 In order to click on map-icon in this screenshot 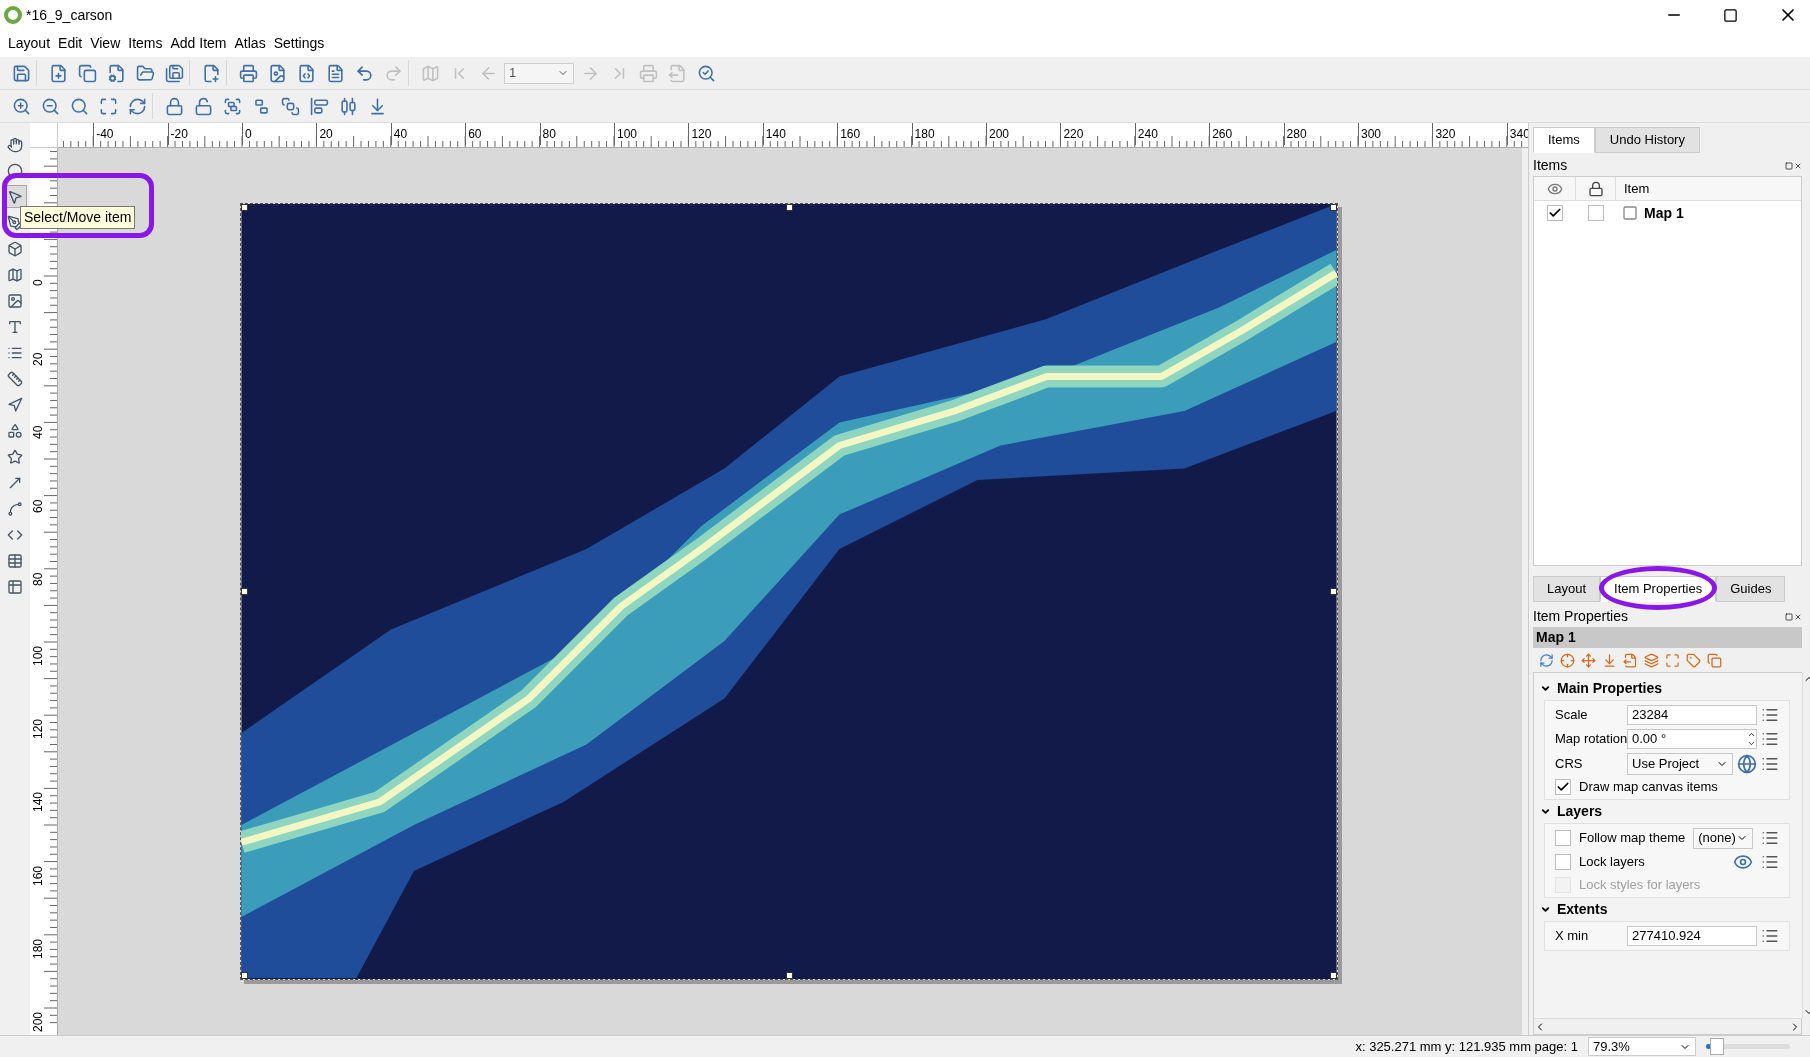, I will do `click(15, 274)`.